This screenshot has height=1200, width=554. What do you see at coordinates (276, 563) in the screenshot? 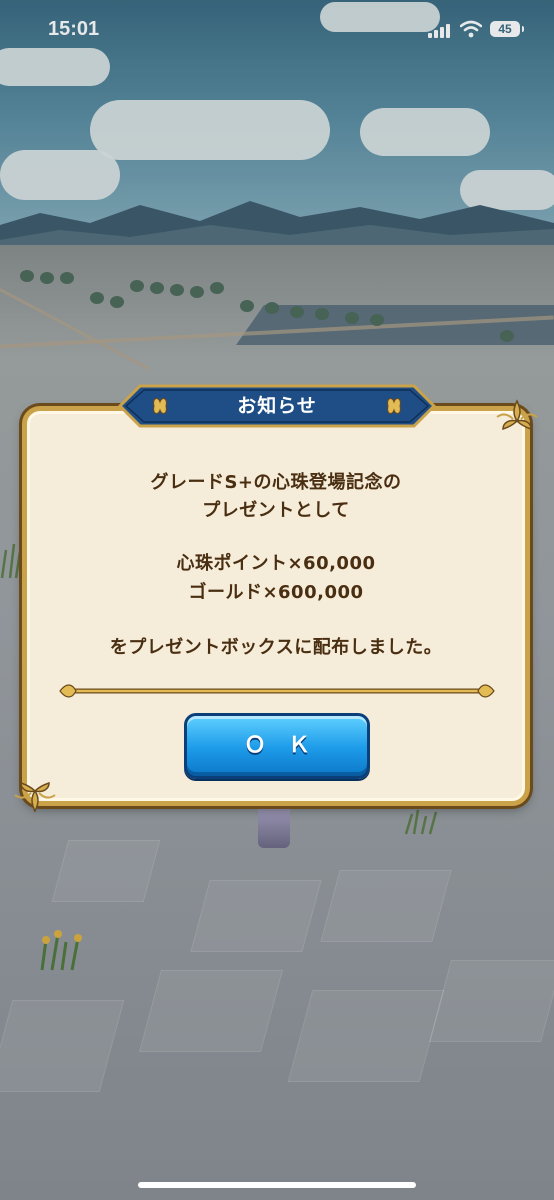
I see `reward-line: 心珠ポイント×60,000` at bounding box center [276, 563].